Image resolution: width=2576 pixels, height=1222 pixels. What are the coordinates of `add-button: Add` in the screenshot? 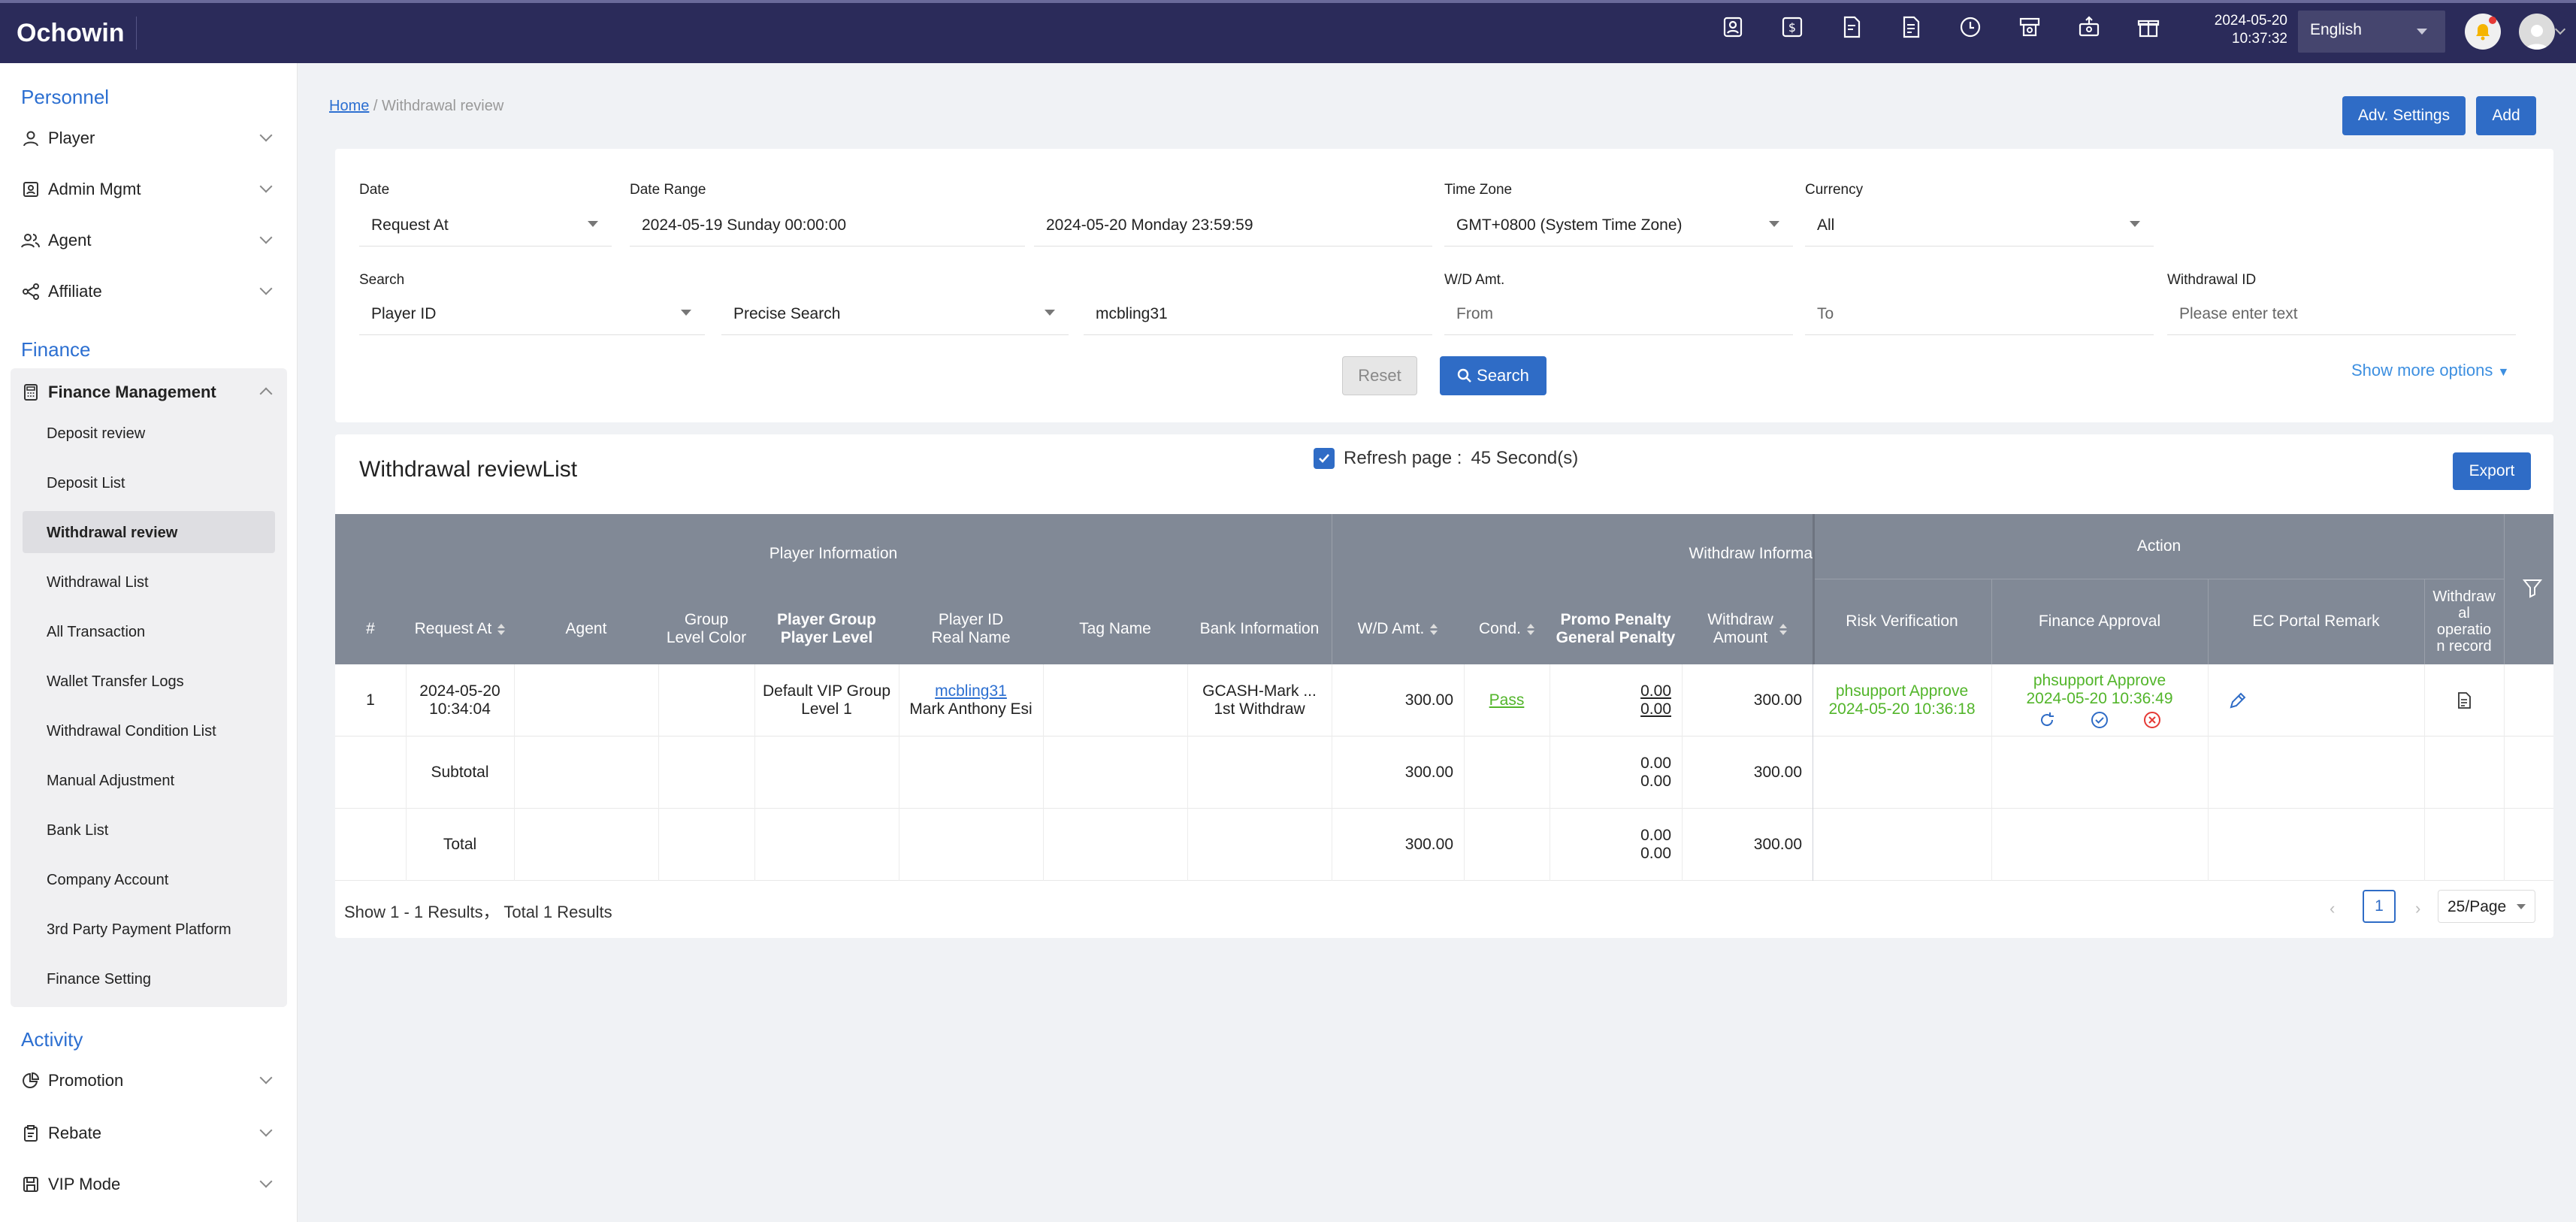 It's located at (2506, 116).